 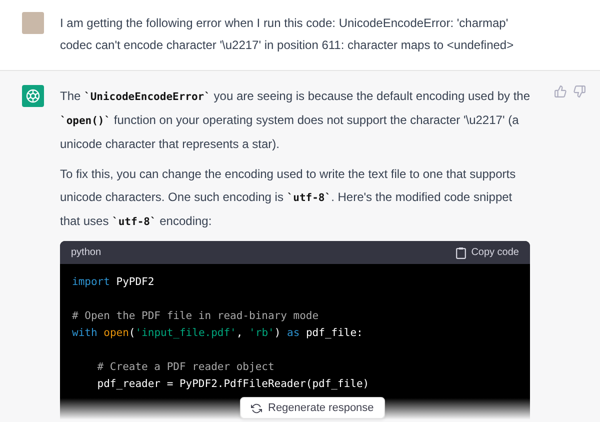 I want to click on thumbs-down-icon, so click(x=579, y=91).